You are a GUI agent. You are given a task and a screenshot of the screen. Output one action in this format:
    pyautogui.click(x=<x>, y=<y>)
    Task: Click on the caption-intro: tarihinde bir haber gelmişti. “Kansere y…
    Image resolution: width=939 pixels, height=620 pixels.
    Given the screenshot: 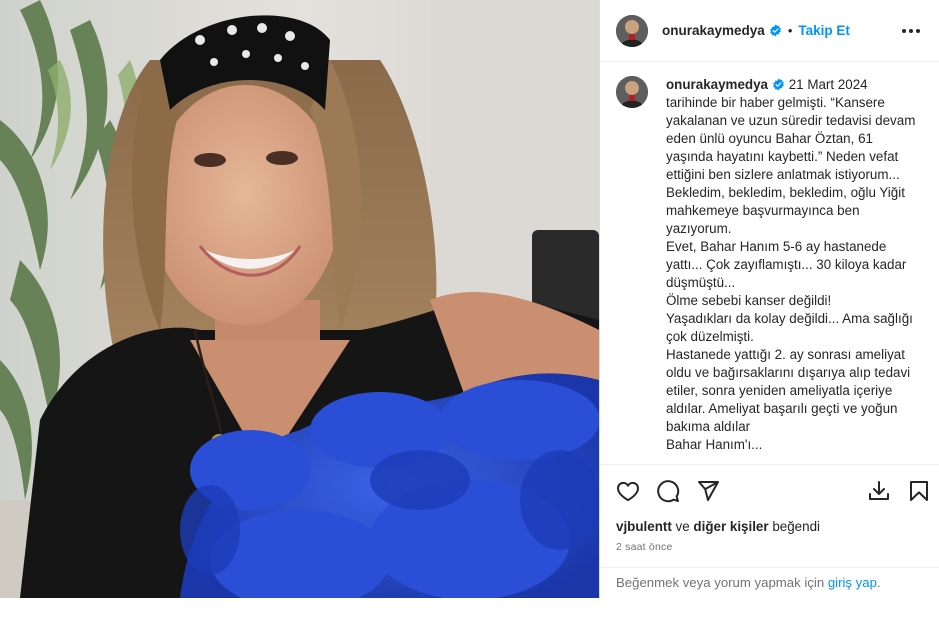 What is the action you would take?
    pyautogui.click(x=791, y=138)
    